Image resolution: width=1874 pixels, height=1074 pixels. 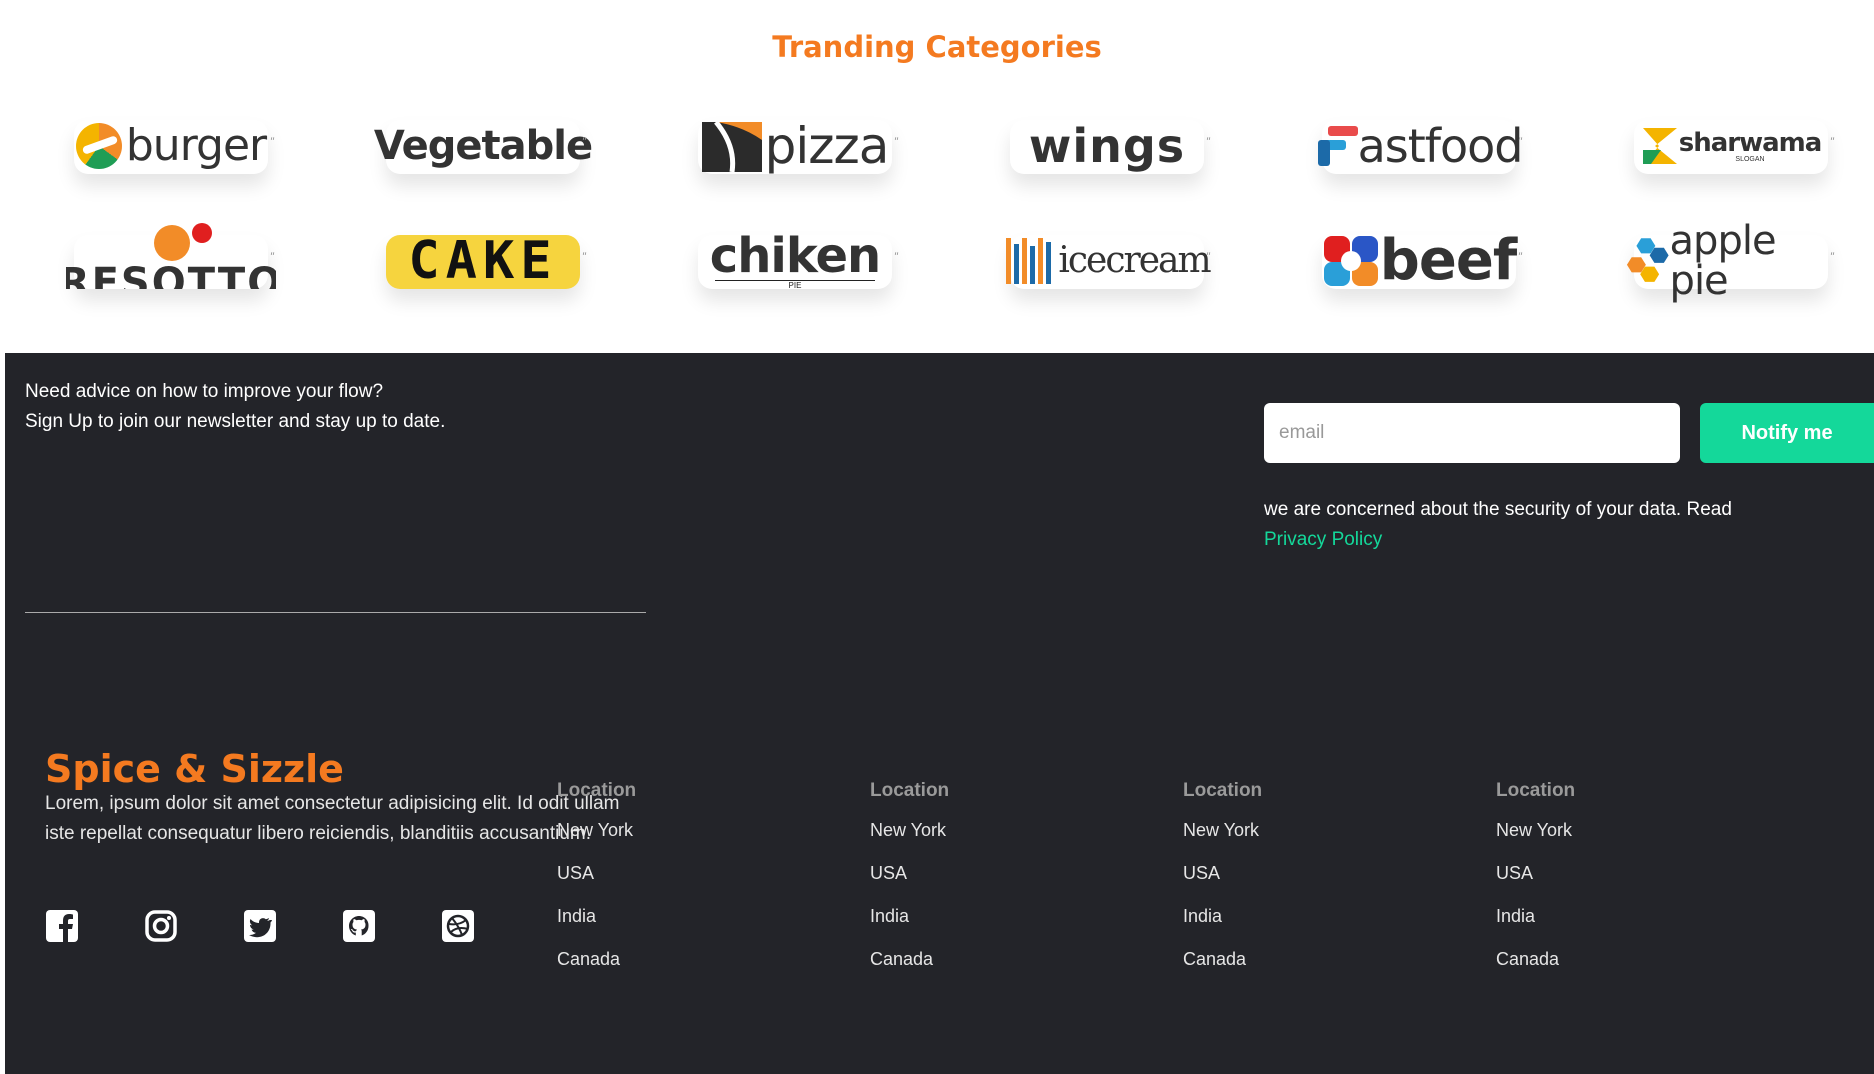 What do you see at coordinates (1029, 261) in the screenshot?
I see `icecream-bars-icon` at bounding box center [1029, 261].